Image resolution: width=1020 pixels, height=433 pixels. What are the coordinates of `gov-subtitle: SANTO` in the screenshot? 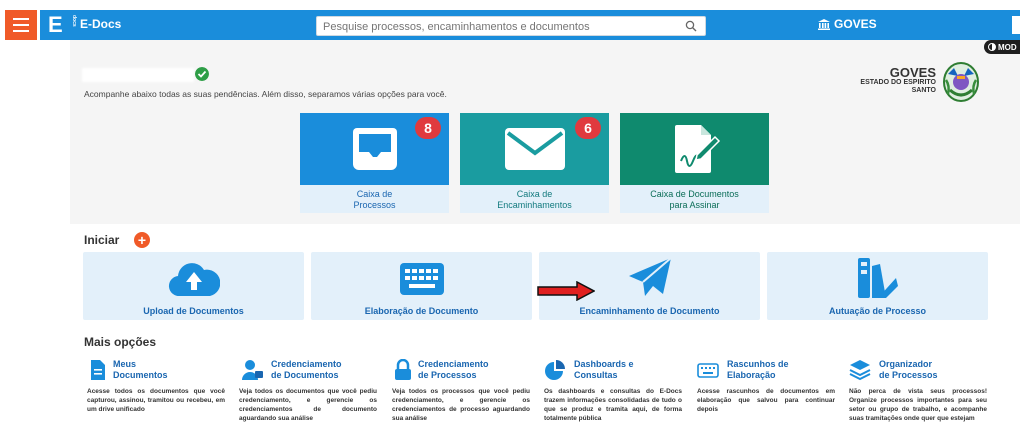 It's located at (923, 90).